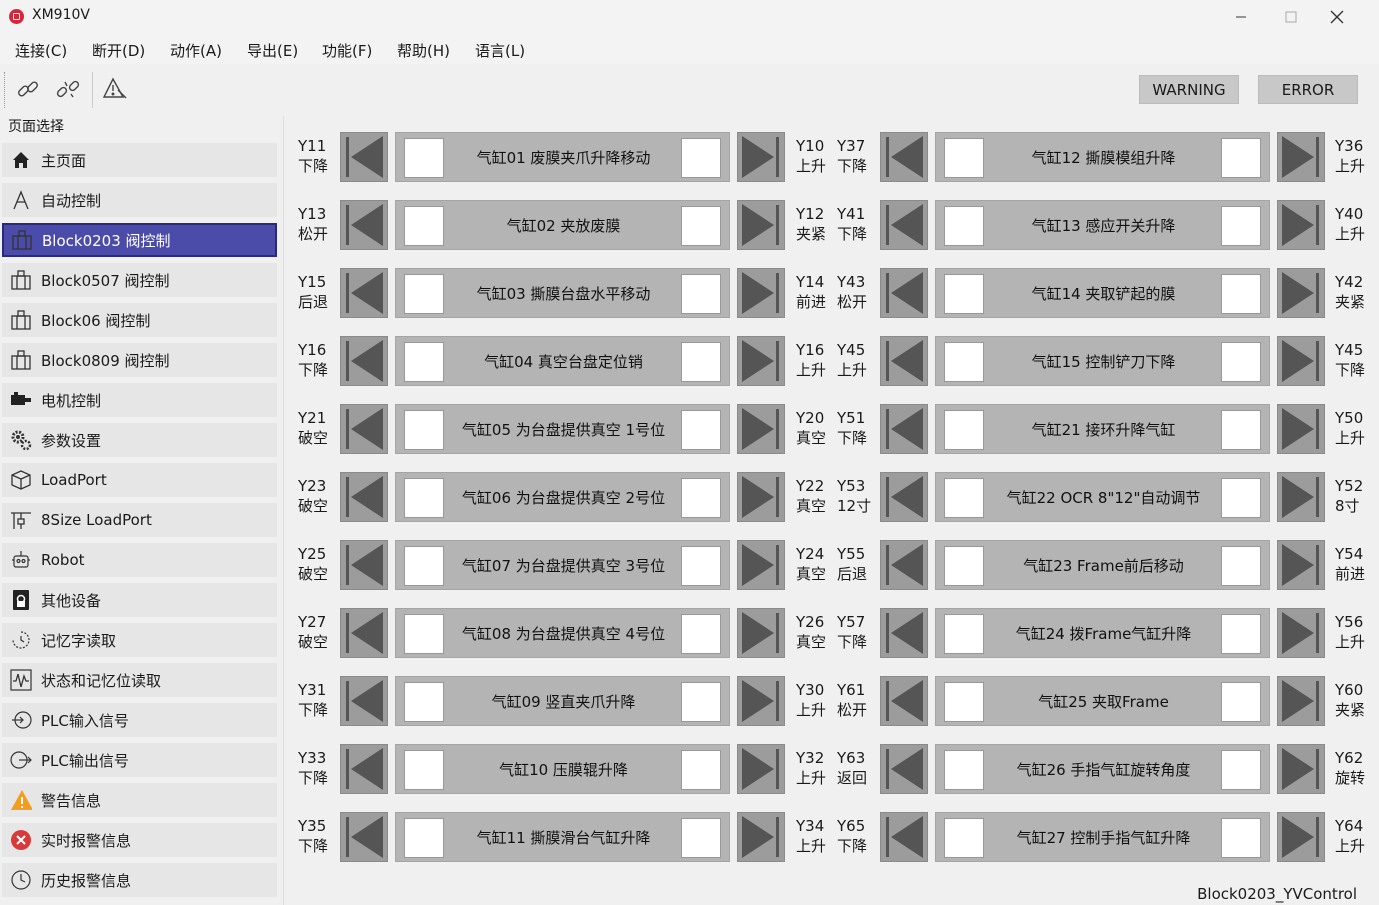 This screenshot has height=905, width=1379. What do you see at coordinates (1102, 837) in the screenshot?
I see `cylinder-status-bar: 气缸27 控制手指气缸升降` at bounding box center [1102, 837].